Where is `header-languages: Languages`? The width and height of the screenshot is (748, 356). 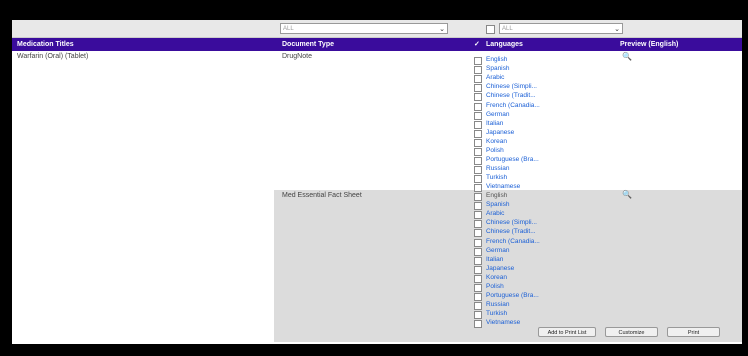 header-languages: Languages is located at coordinates (504, 44).